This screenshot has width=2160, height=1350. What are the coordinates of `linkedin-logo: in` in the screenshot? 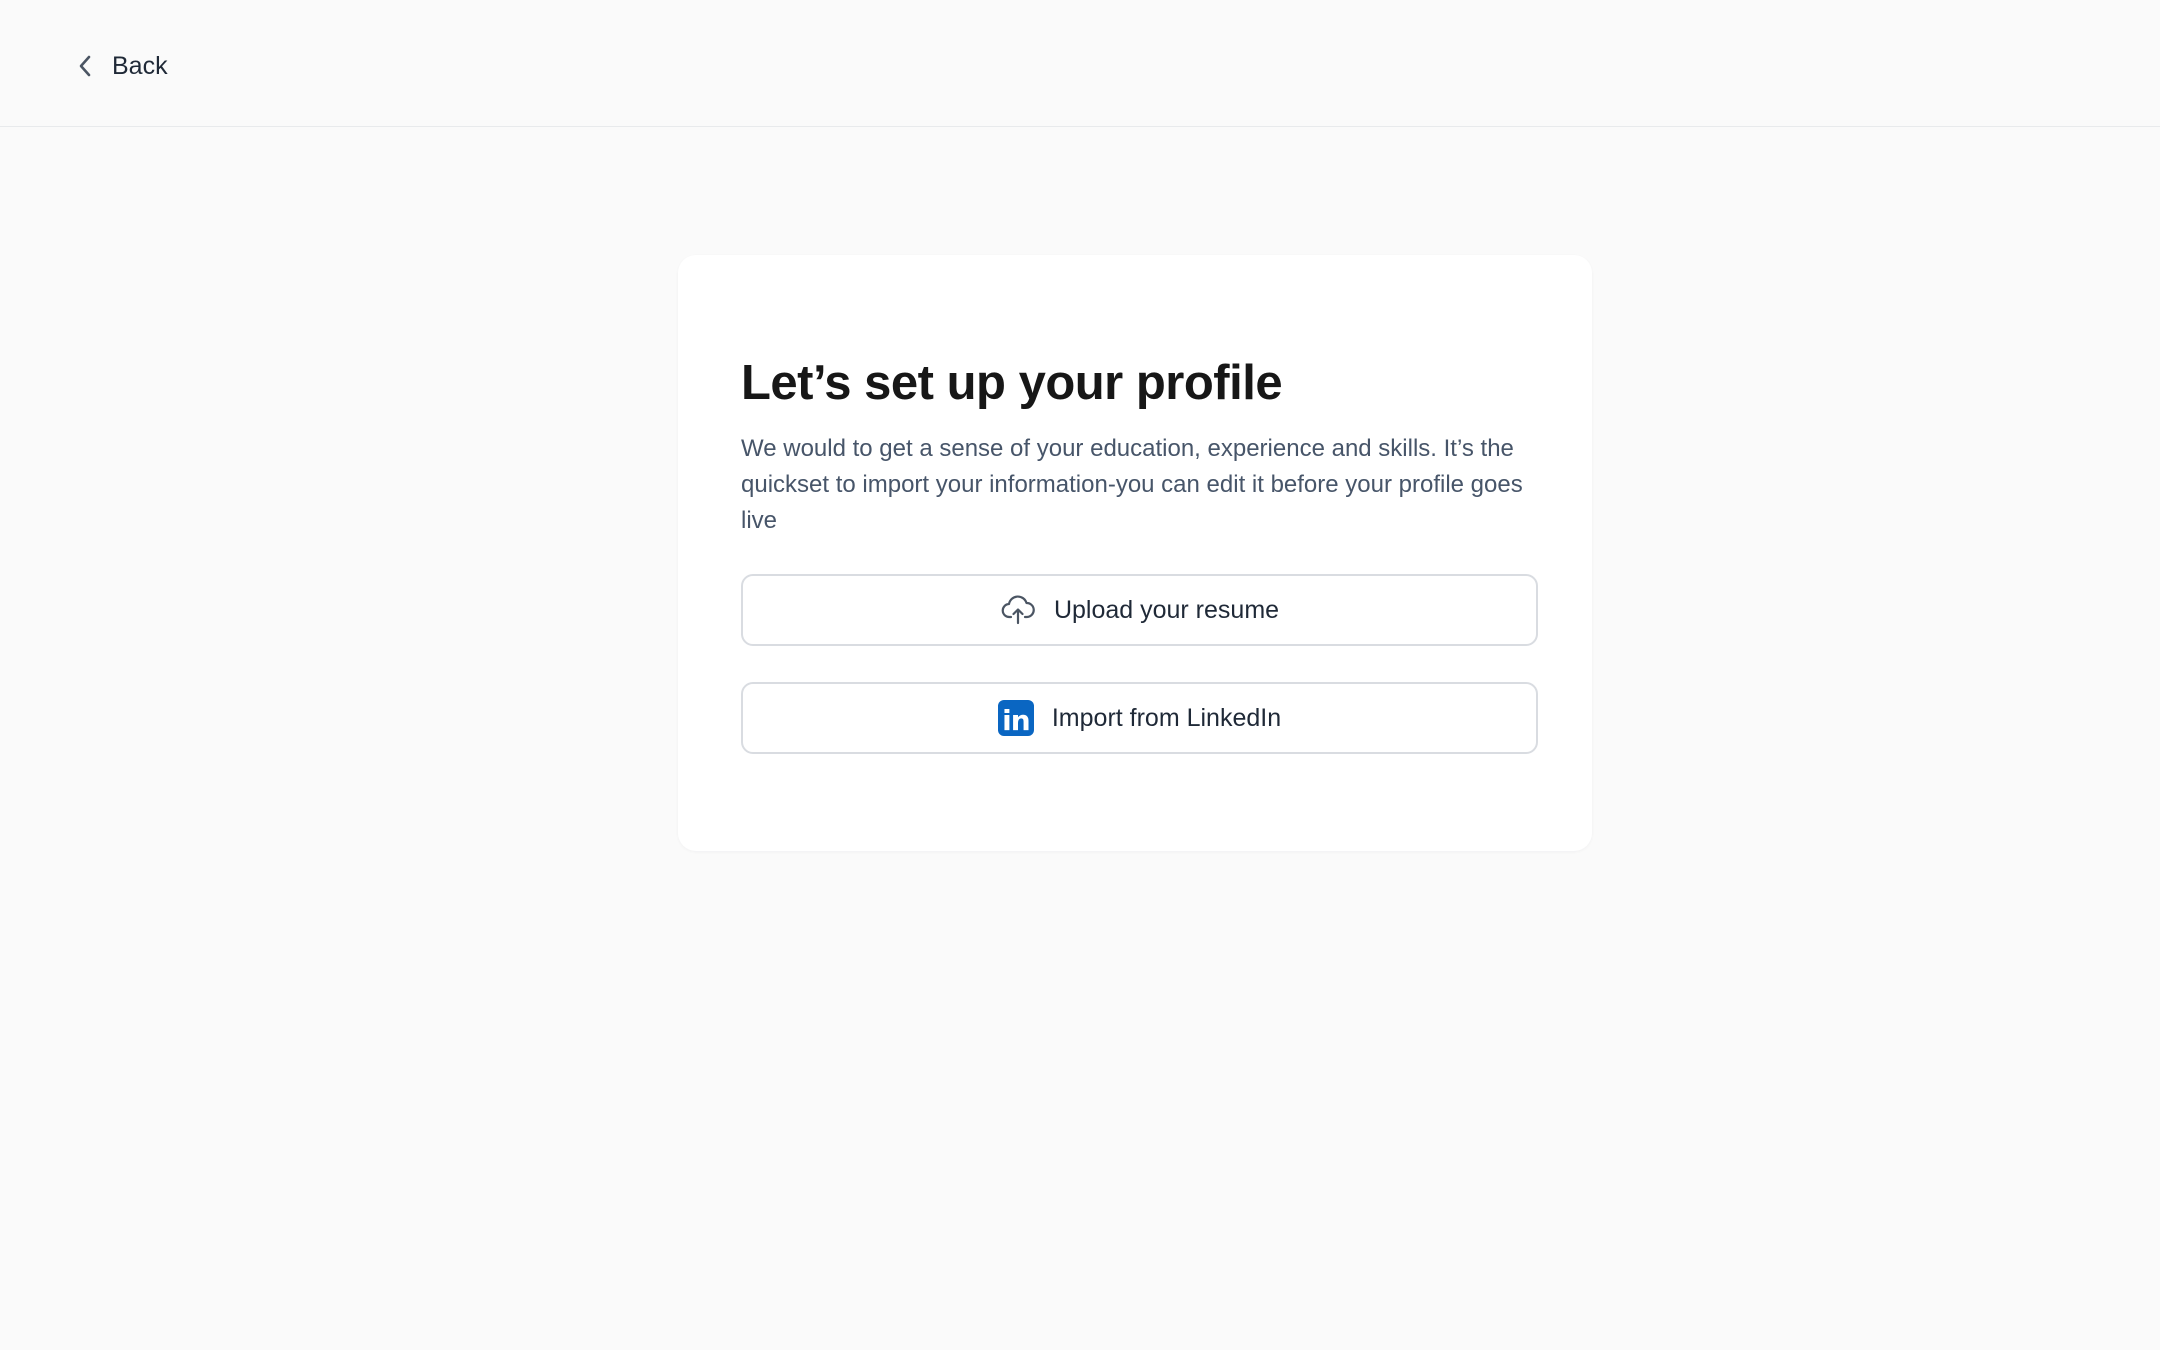 It's located at (1015, 718).